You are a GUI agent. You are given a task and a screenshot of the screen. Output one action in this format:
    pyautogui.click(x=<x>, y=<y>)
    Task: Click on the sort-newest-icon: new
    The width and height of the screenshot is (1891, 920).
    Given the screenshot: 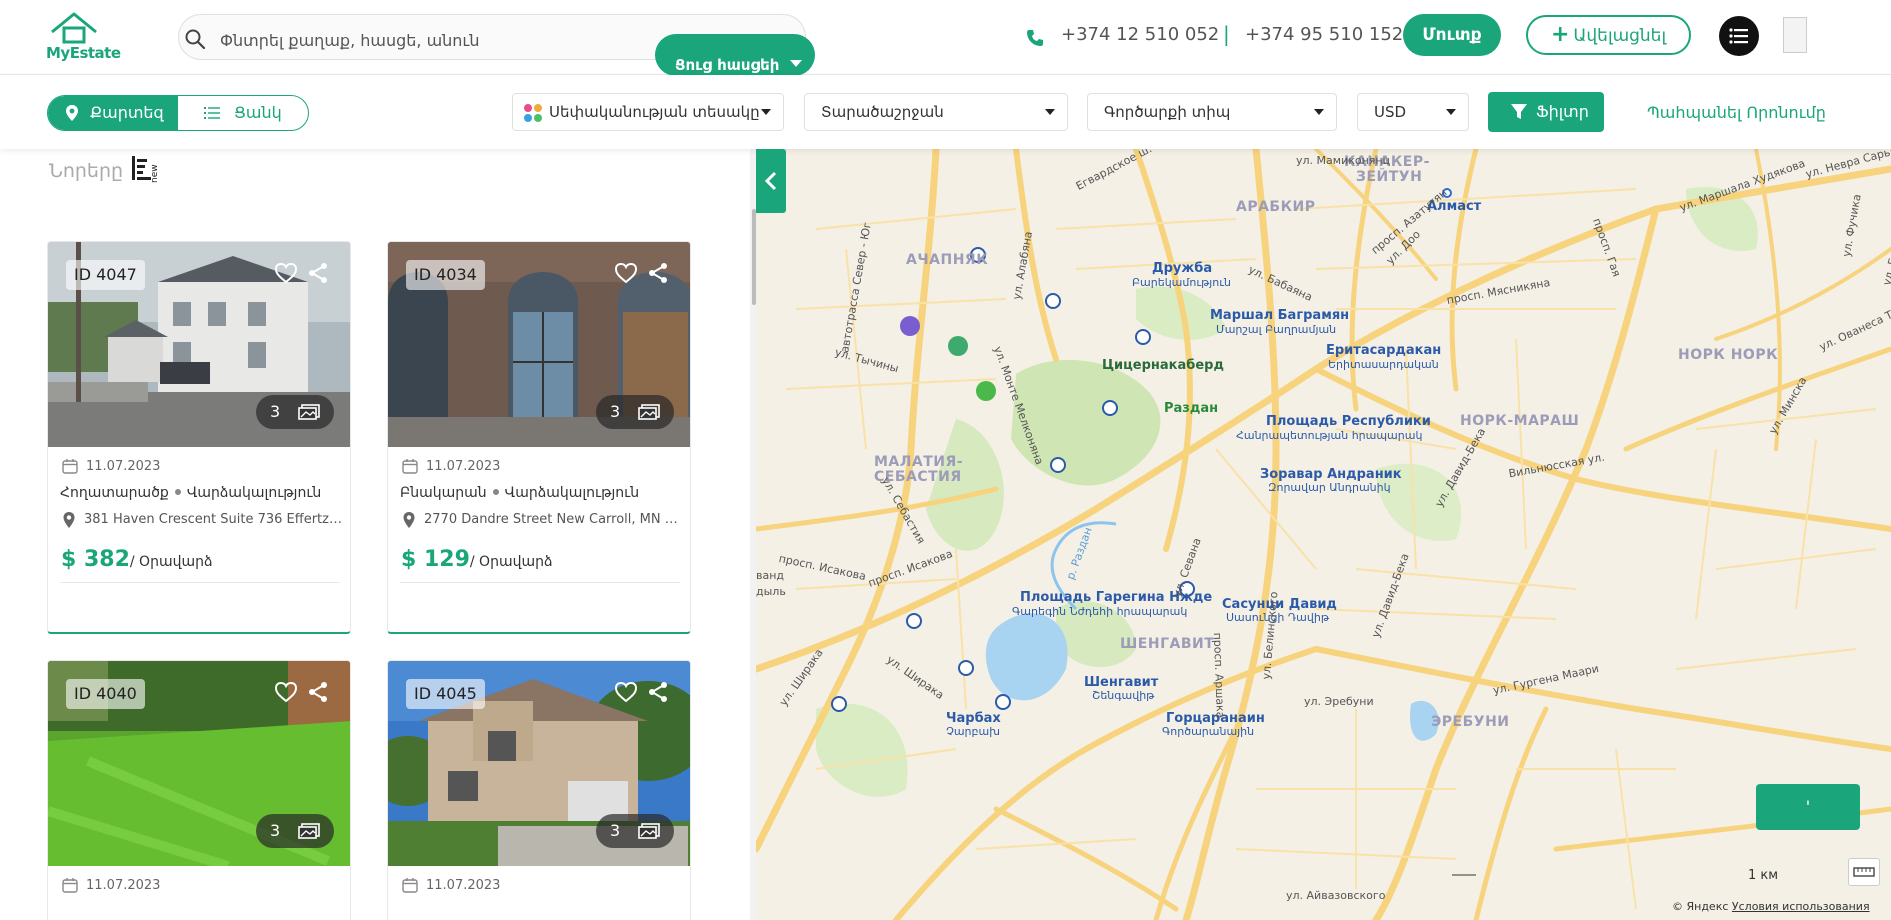 What is the action you would take?
    pyautogui.click(x=145, y=170)
    